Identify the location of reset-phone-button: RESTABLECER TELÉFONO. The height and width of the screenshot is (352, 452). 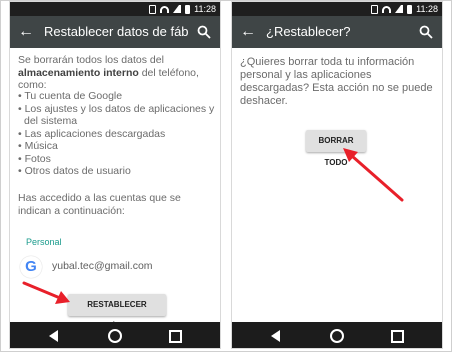
(117, 312).